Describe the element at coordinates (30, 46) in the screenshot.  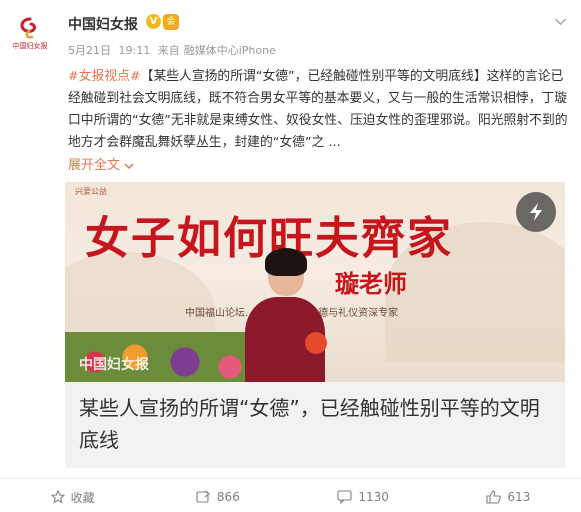
I see `avatar-logo-text: 中国妇女报` at that location.